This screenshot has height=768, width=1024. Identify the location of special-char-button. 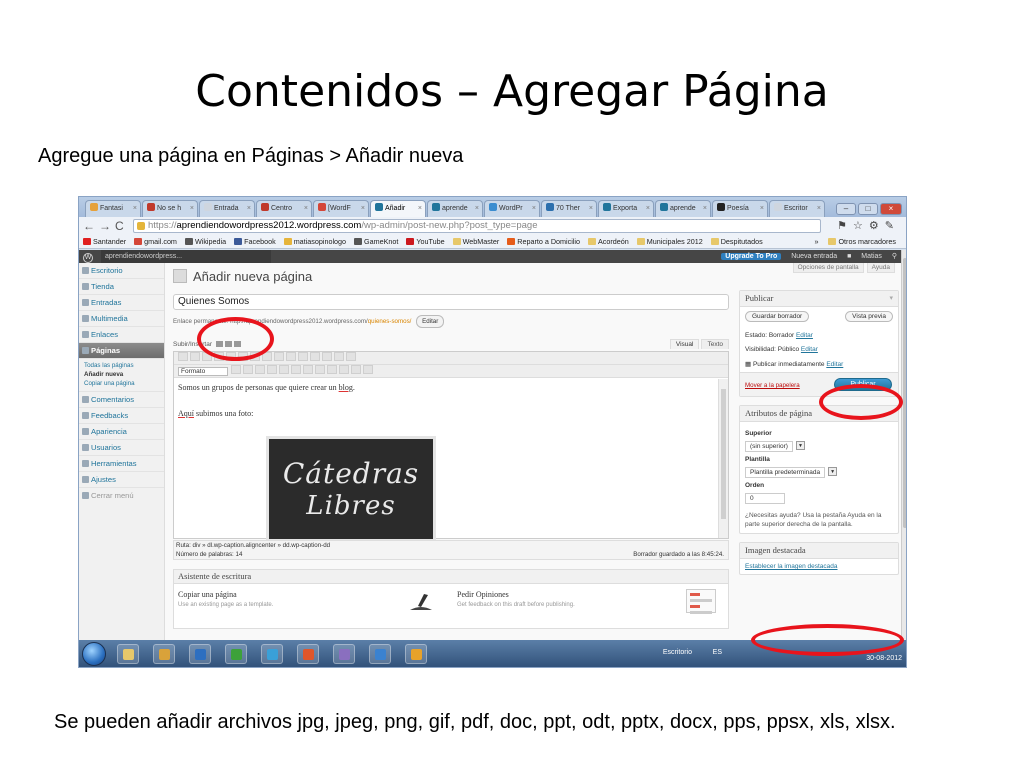
(308, 369).